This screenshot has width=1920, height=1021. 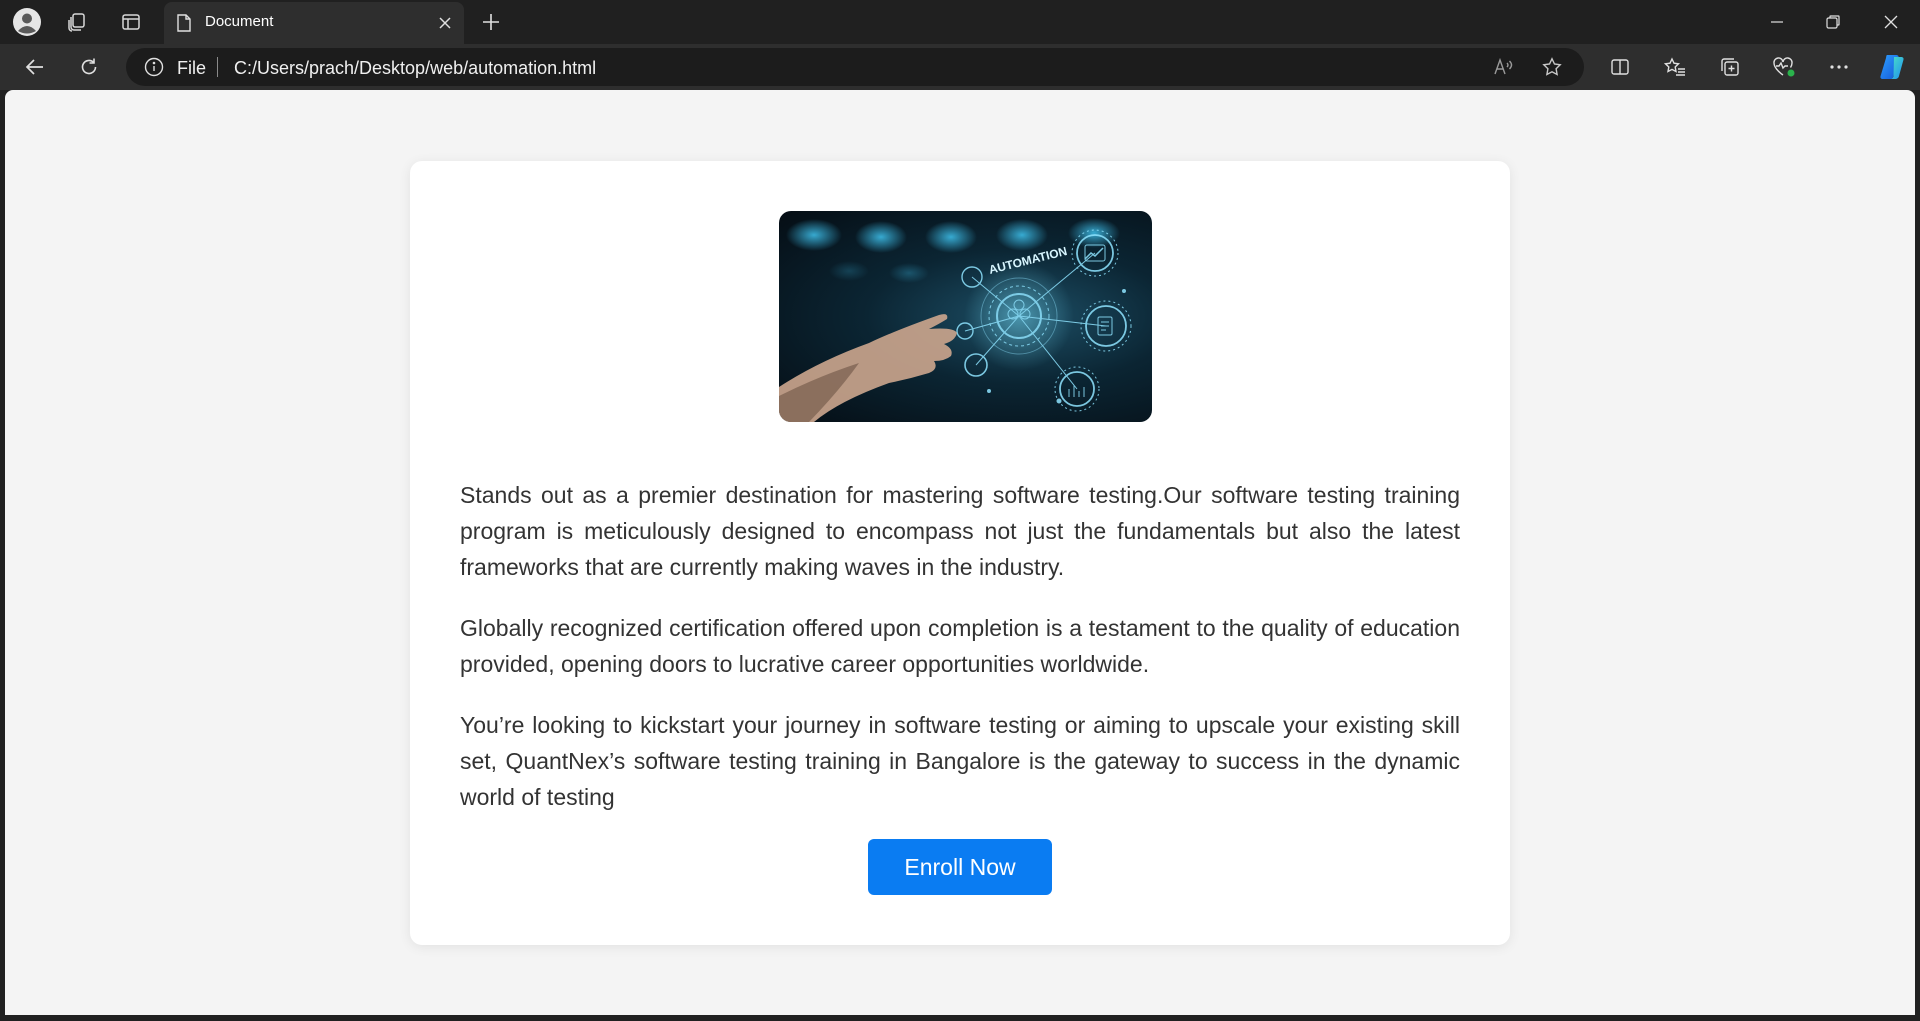 What do you see at coordinates (77, 22) in the screenshot?
I see `workspaces-icon` at bounding box center [77, 22].